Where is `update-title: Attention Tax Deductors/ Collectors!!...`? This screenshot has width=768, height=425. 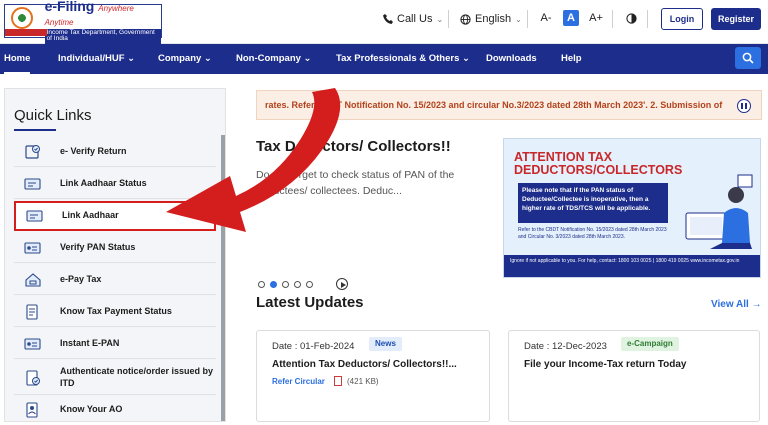
update-title: Attention Tax Deductors/ Collectors!!... is located at coordinates (364, 364).